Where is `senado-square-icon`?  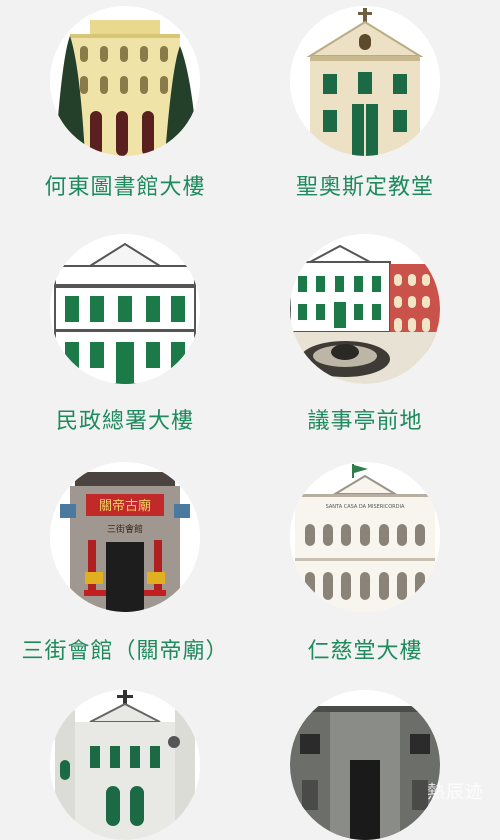
senado-square-icon is located at coordinates (365, 309).